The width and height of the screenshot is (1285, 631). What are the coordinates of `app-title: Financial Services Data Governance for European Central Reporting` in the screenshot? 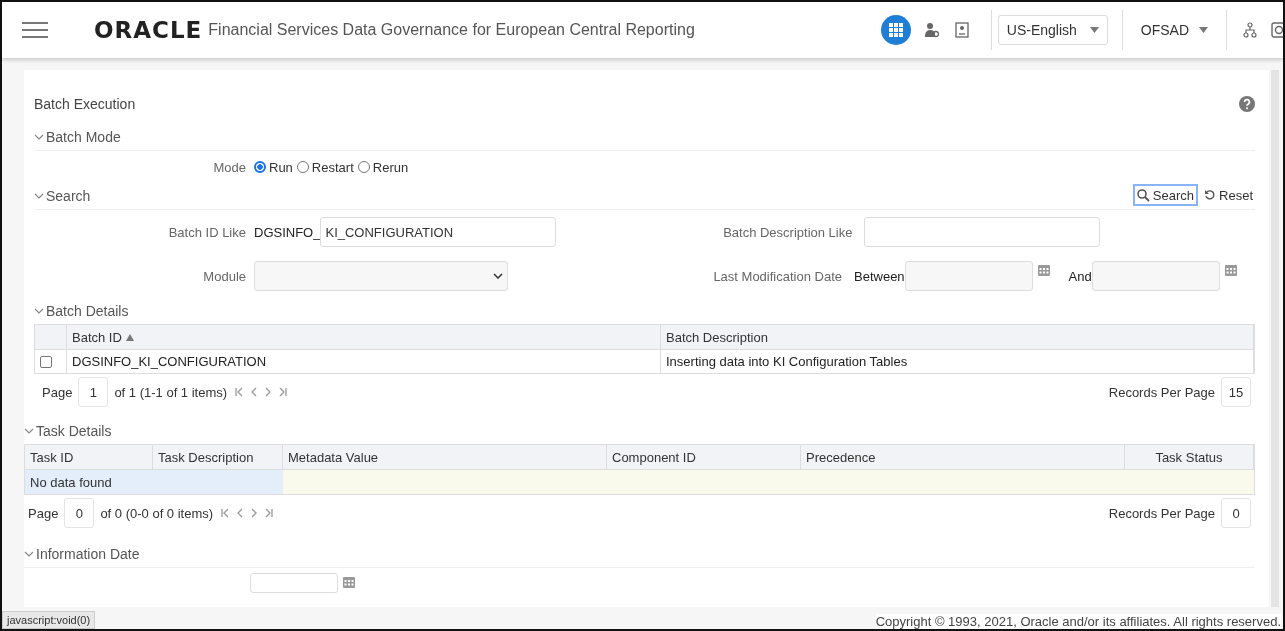 It's located at (451, 30).